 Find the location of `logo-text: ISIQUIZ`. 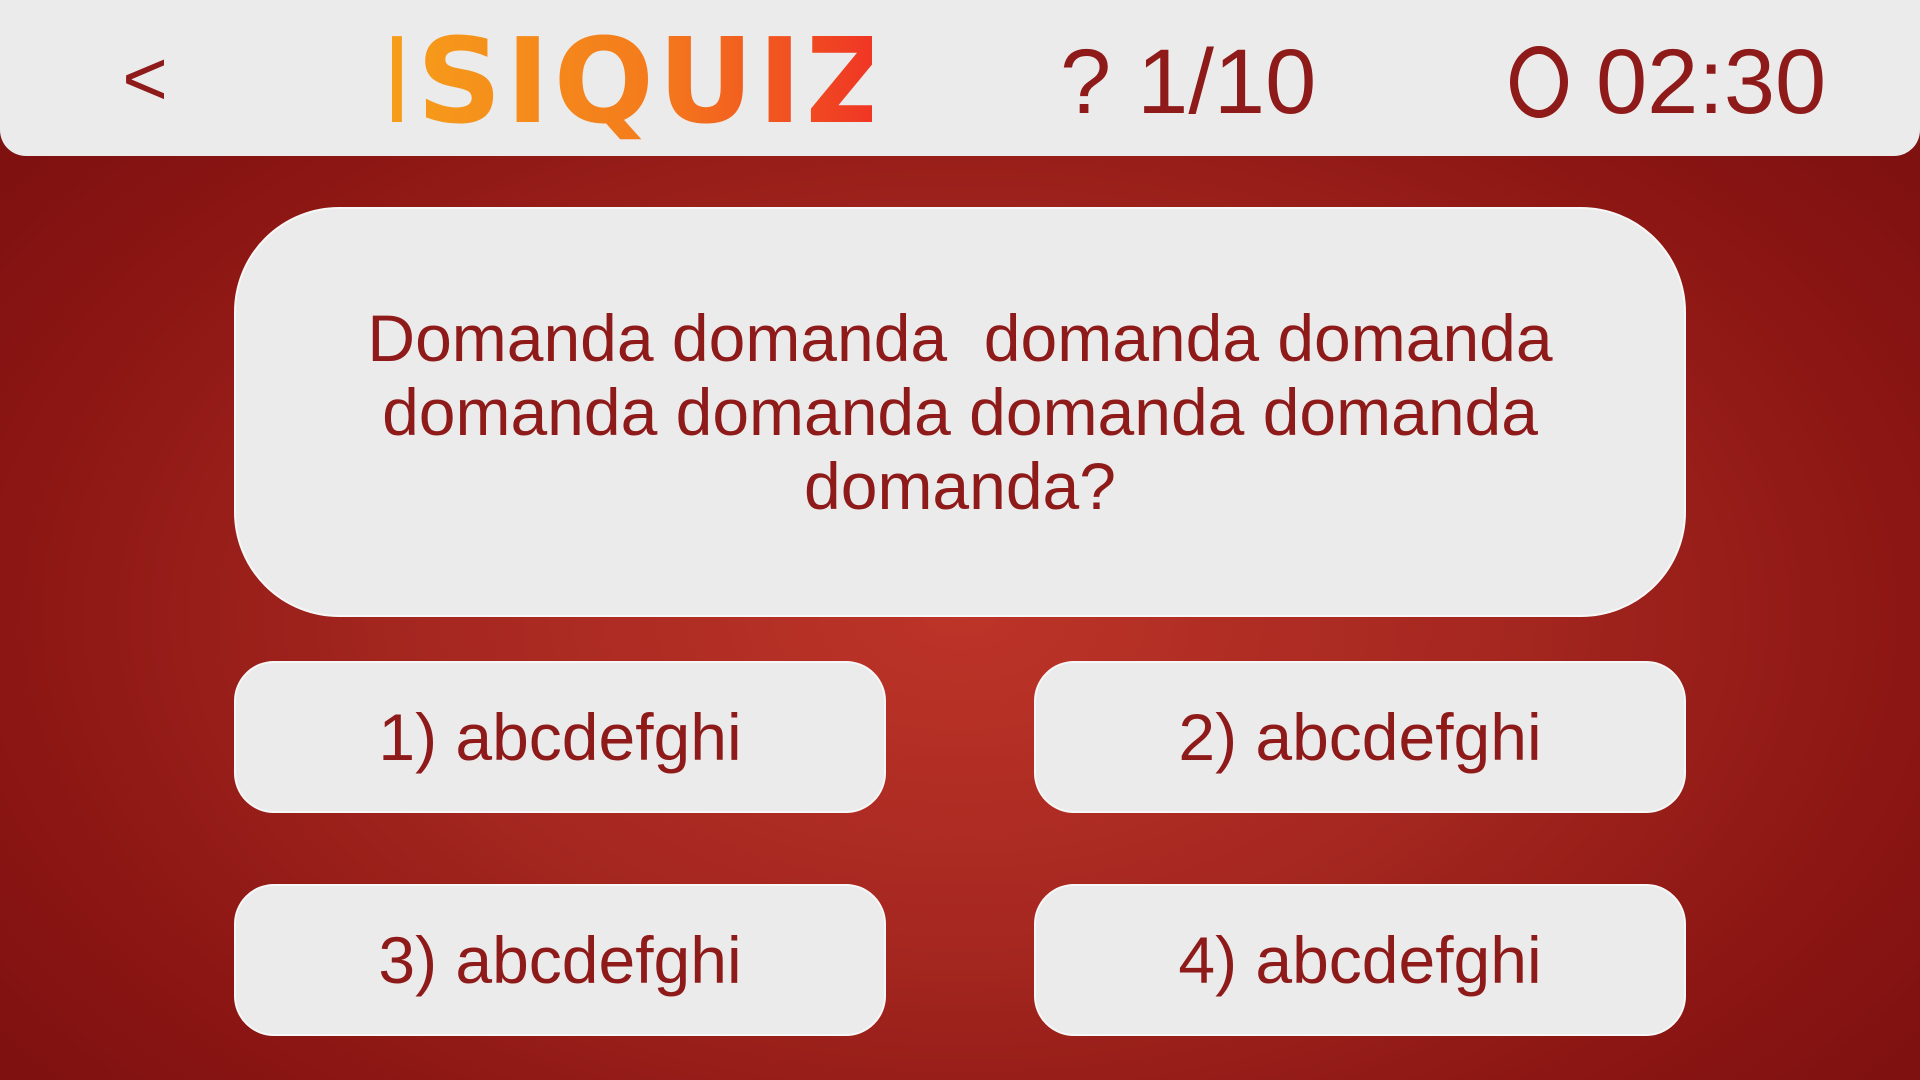

logo-text: ISIQUIZ is located at coordinates (632, 82).